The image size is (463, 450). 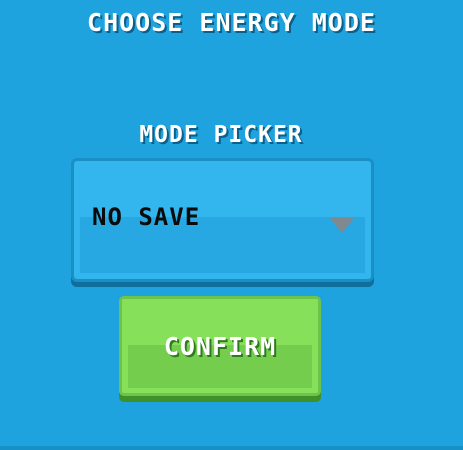 What do you see at coordinates (231, 22) in the screenshot?
I see `dialog-title: CHOOSE ENERGY MODE` at bounding box center [231, 22].